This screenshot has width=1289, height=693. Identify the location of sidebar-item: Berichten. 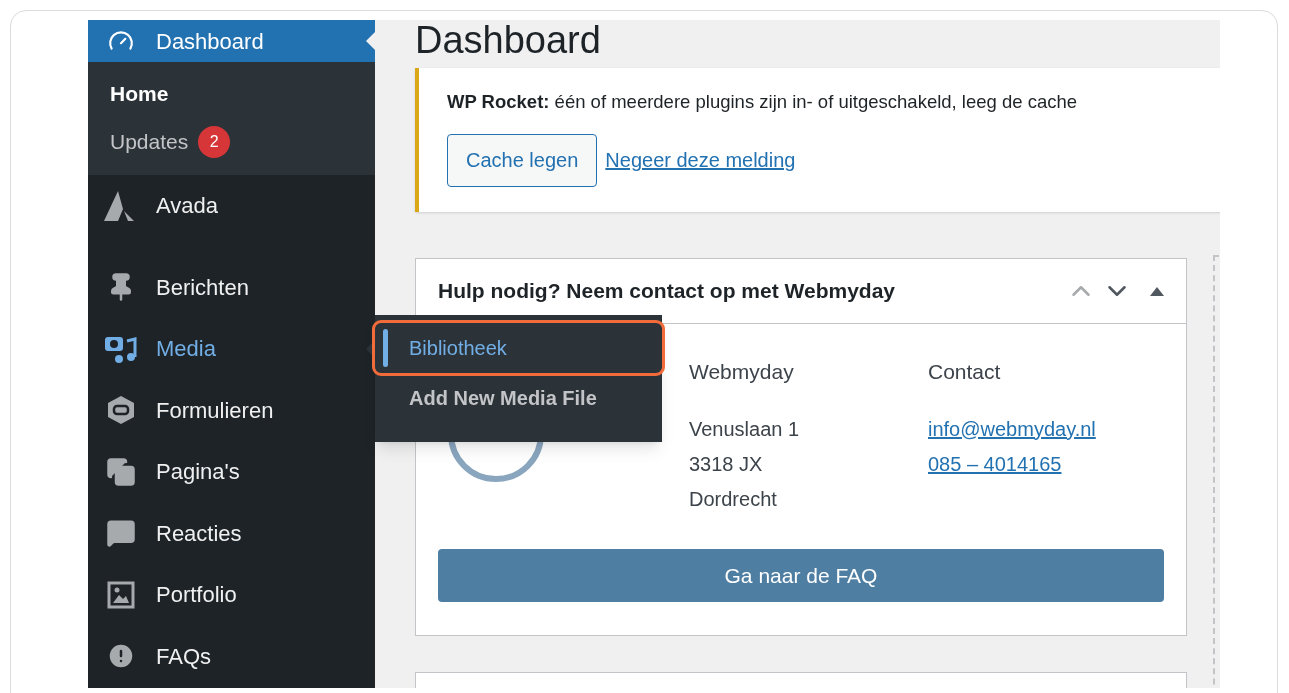
(231, 287).